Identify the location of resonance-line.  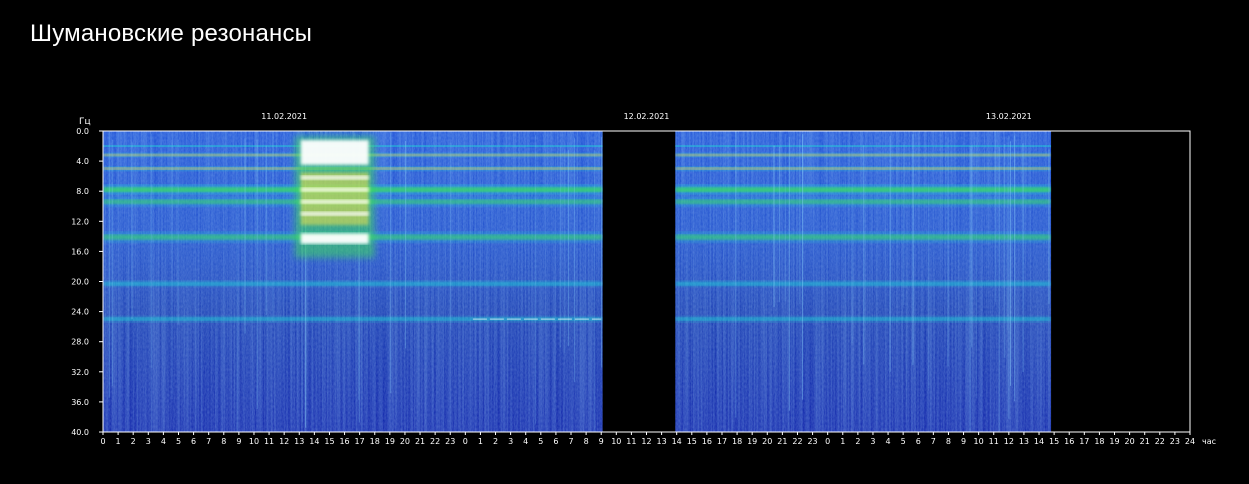
(863, 146).